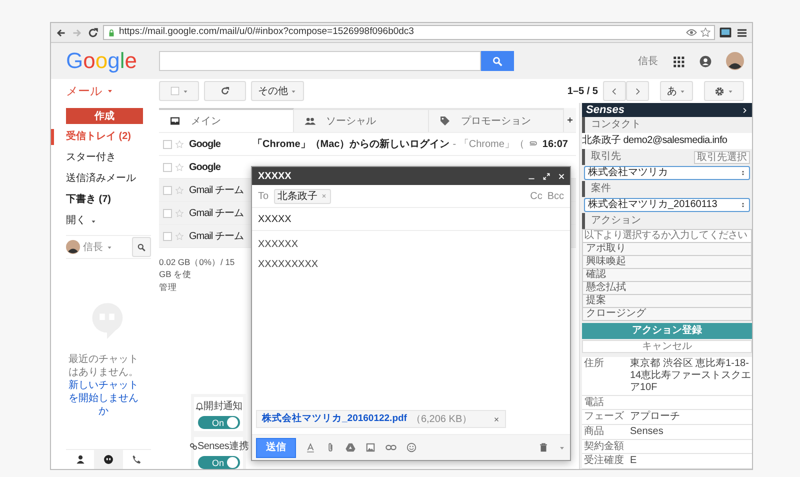 The height and width of the screenshot is (477, 800). Describe the element at coordinates (606, 157) in the screenshot. I see `section-title: 取引先` at that location.